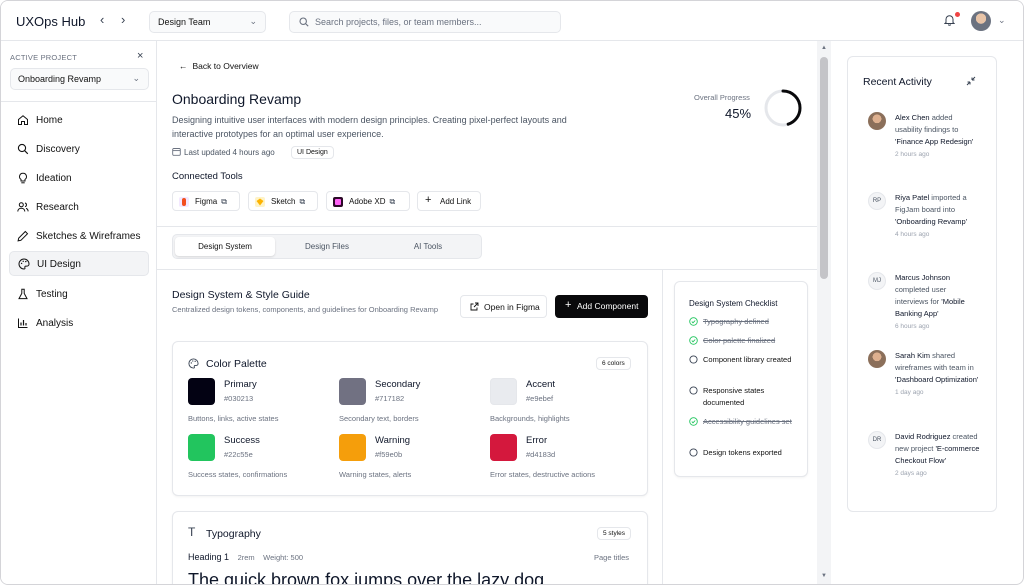 The image size is (1024, 585). I want to click on users-icon, so click(23, 207).